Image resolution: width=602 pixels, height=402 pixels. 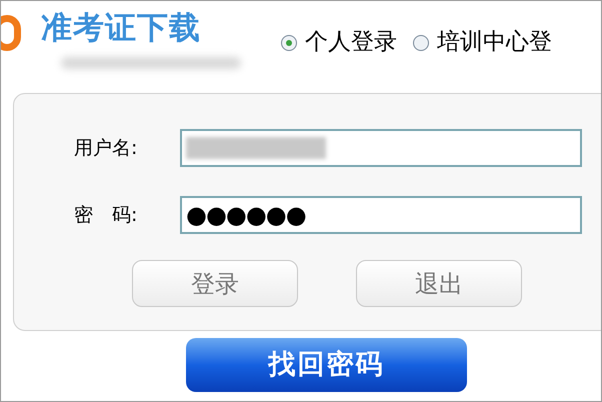 What do you see at coordinates (439, 283) in the screenshot?
I see `exit-button: 退出` at bounding box center [439, 283].